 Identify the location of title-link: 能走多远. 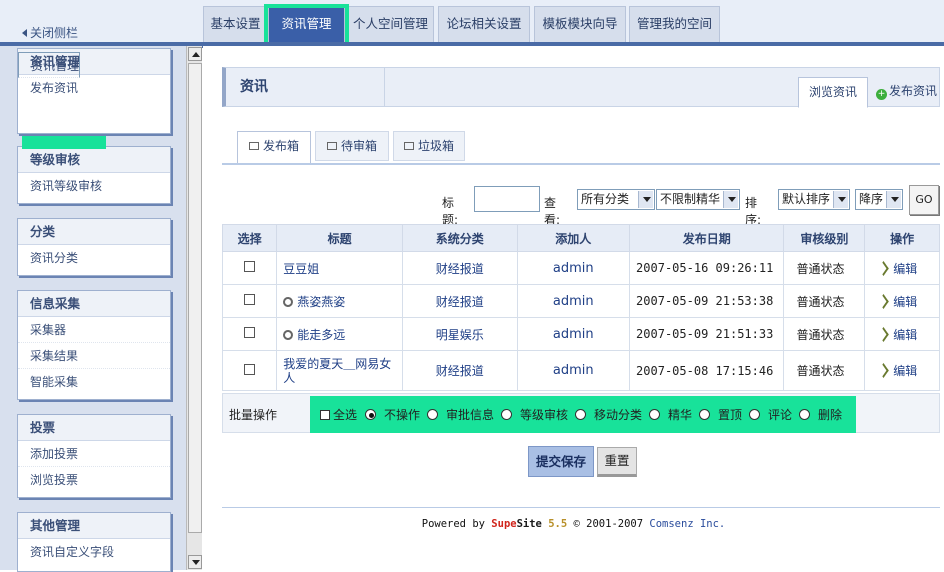
(311, 334).